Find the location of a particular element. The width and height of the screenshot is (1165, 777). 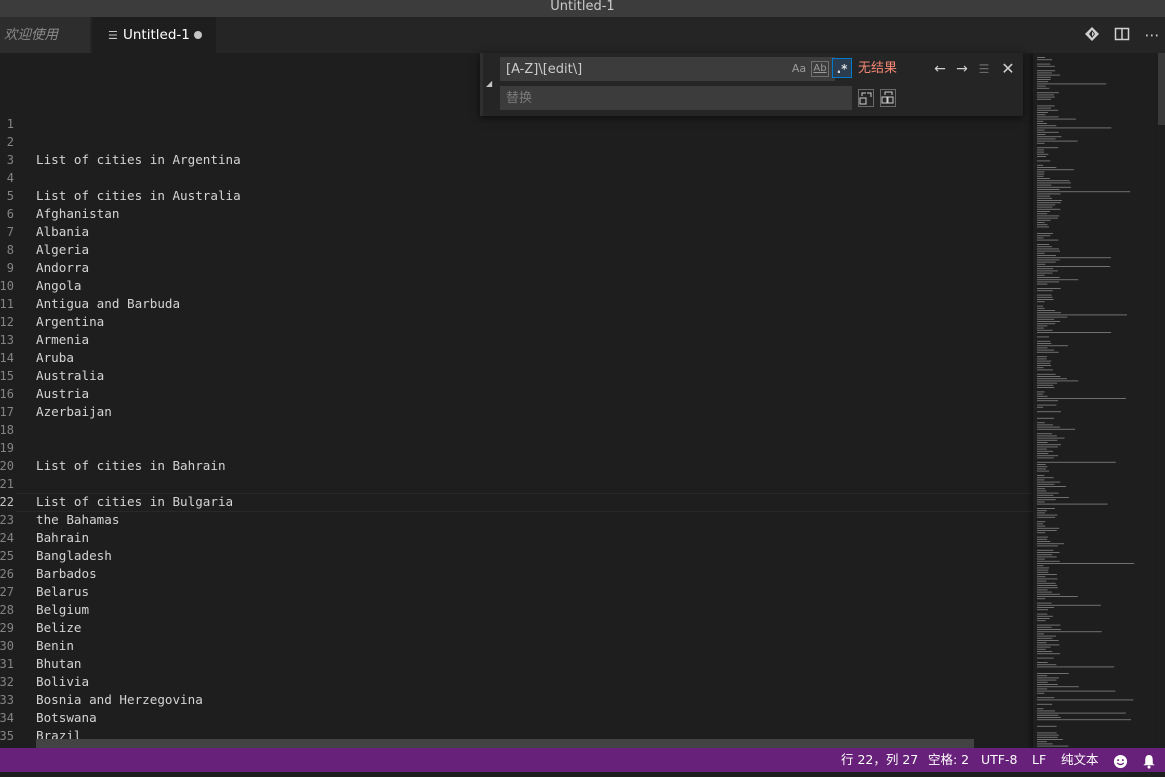

next-match-arrow-icon: → is located at coordinates (962, 69).